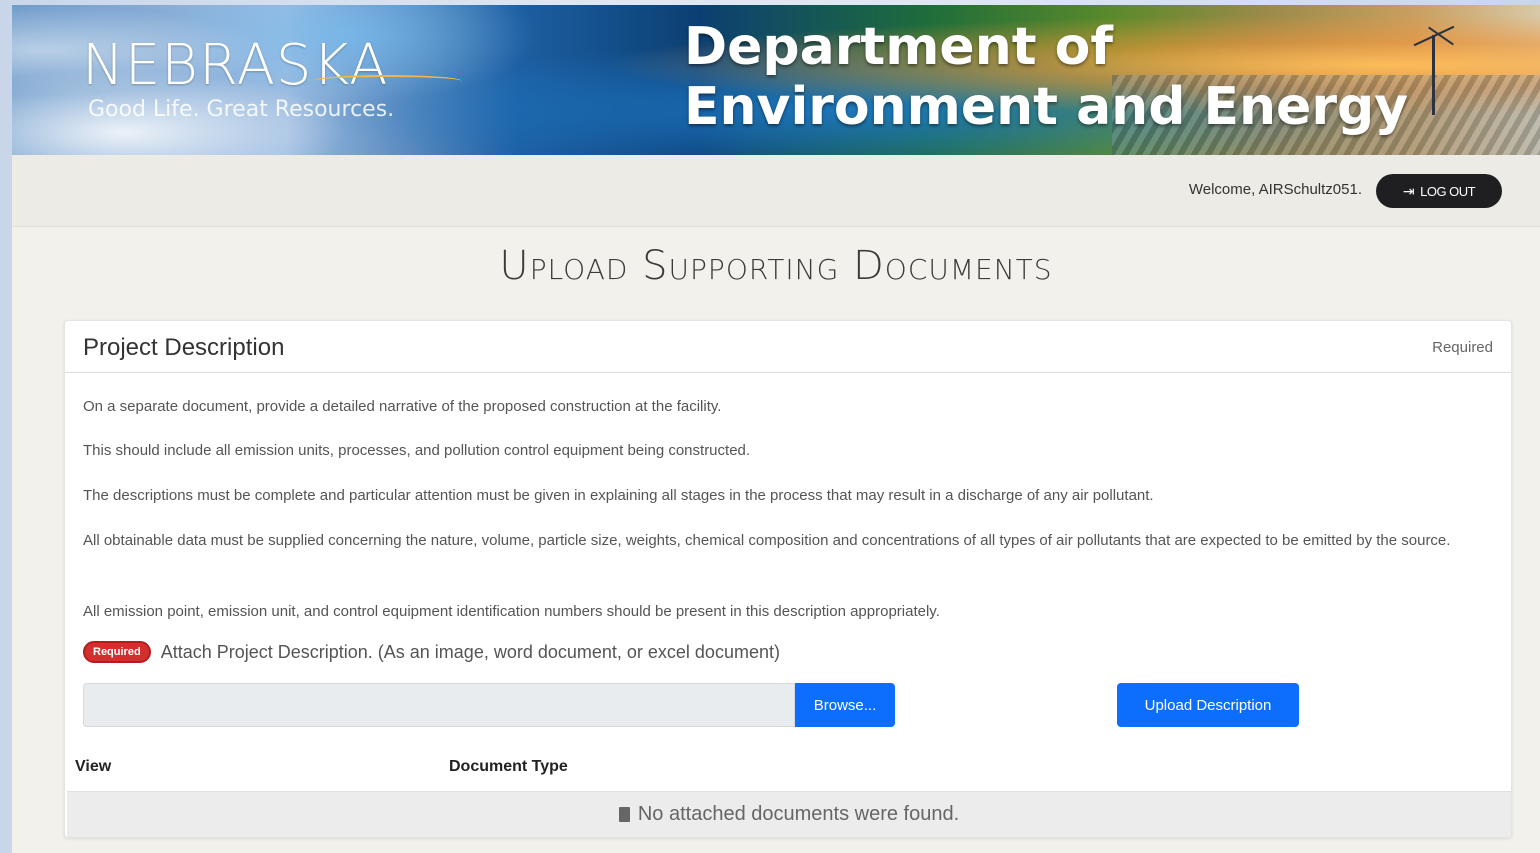 The height and width of the screenshot is (853, 1540). Describe the element at coordinates (387, 81) in the screenshot. I see `logo-swoosh` at that location.